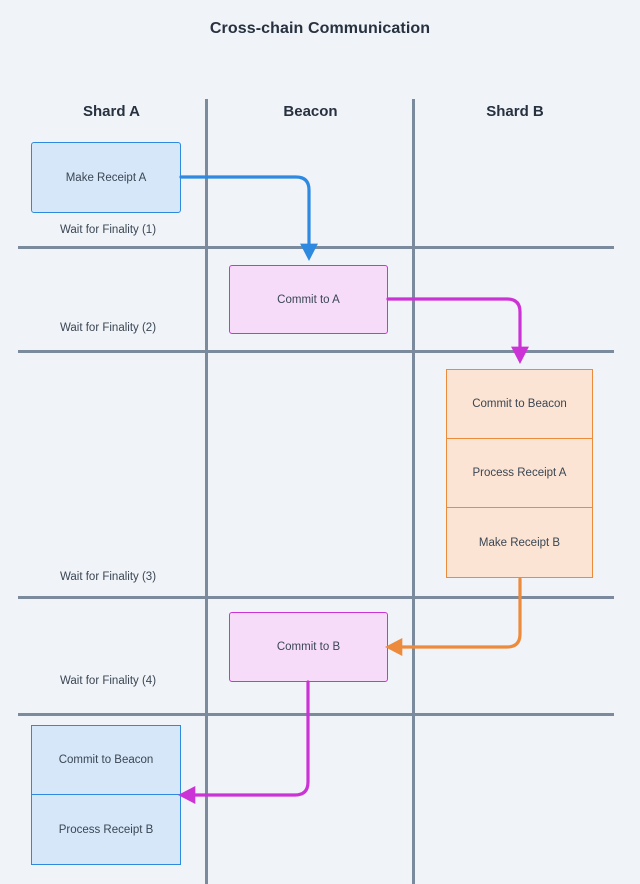 Image resolution: width=640 pixels, height=884 pixels. I want to click on wait-label-3: Wait for Finality (3), so click(108, 577).